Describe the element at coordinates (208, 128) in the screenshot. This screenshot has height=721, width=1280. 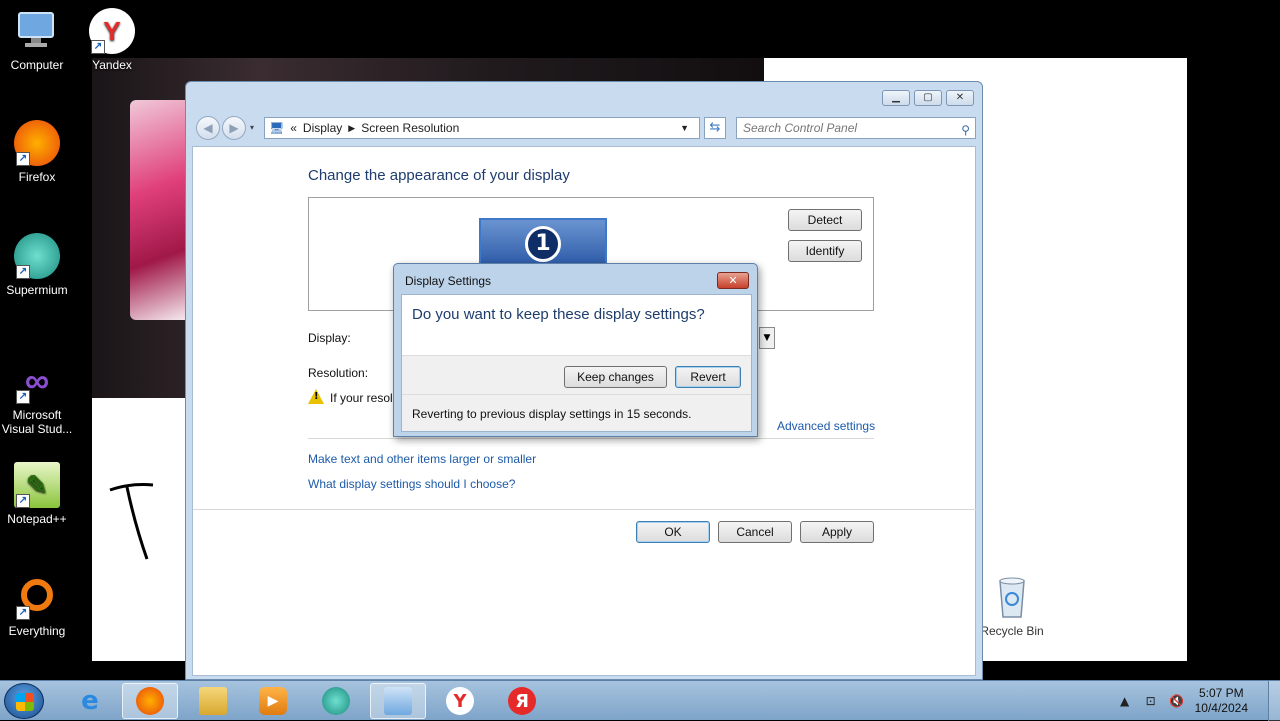
I see `back-button: ◀` at that location.